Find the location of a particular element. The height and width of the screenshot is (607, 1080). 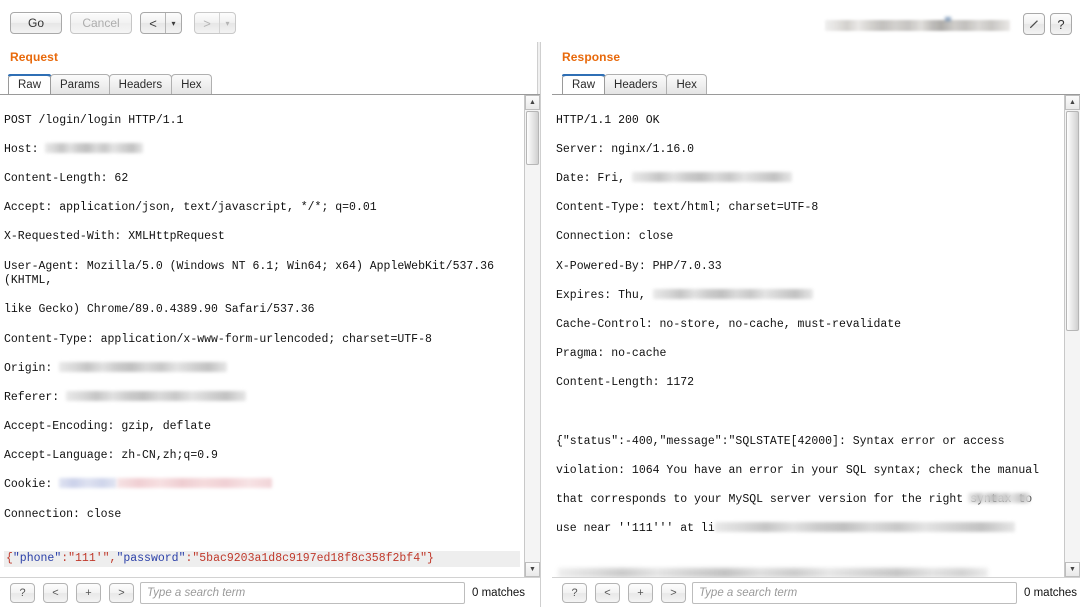

tab-request-params: Params is located at coordinates (80, 84).